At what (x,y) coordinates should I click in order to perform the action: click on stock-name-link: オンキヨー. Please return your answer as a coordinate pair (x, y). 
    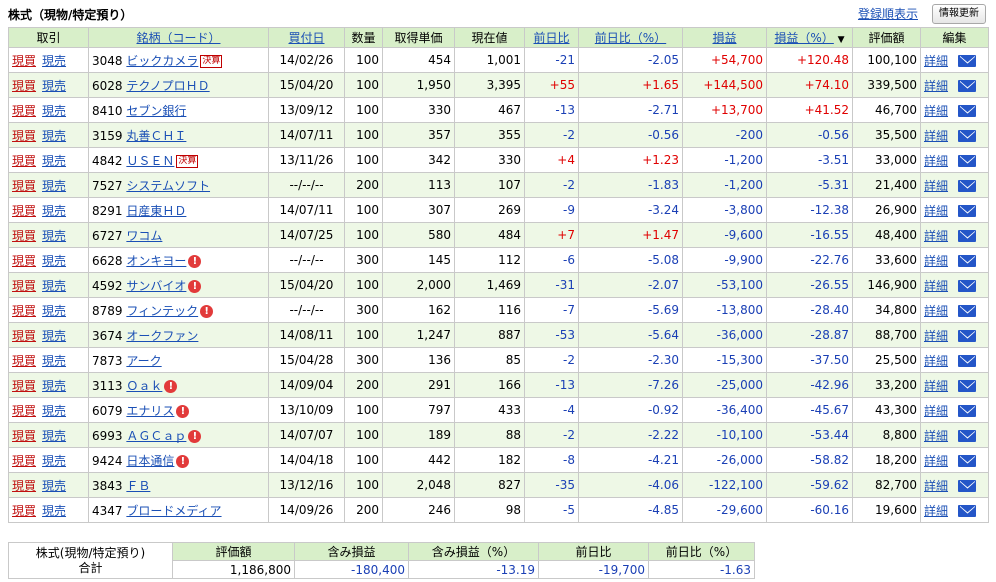
    Looking at the image, I should click on (156, 261).